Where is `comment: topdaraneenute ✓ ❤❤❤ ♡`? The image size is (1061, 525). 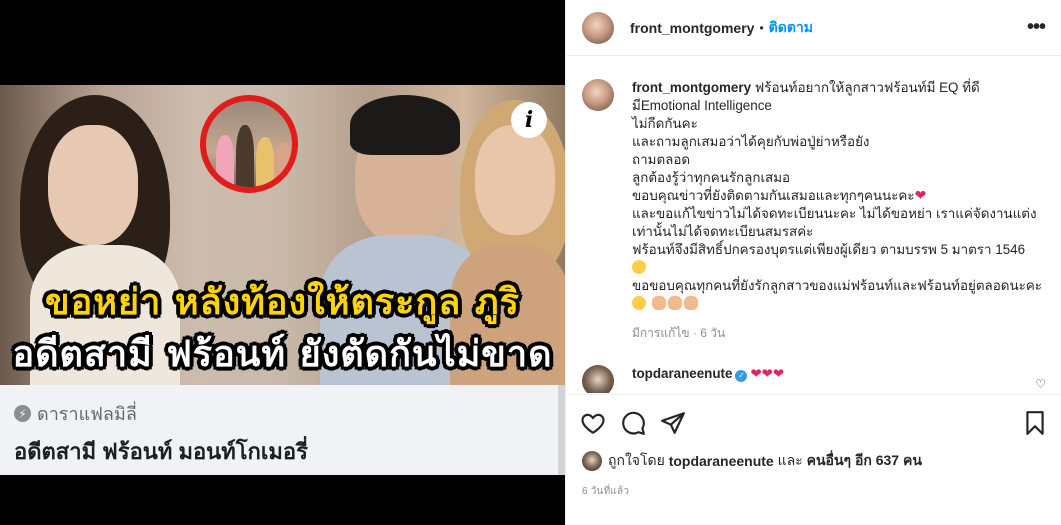
comment: topdaraneenute ✓ ❤❤❤ ♡ is located at coordinates (814, 379).